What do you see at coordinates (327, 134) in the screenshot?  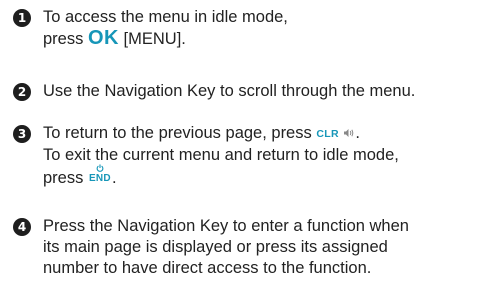 I see `clr-key-label: CLR` at bounding box center [327, 134].